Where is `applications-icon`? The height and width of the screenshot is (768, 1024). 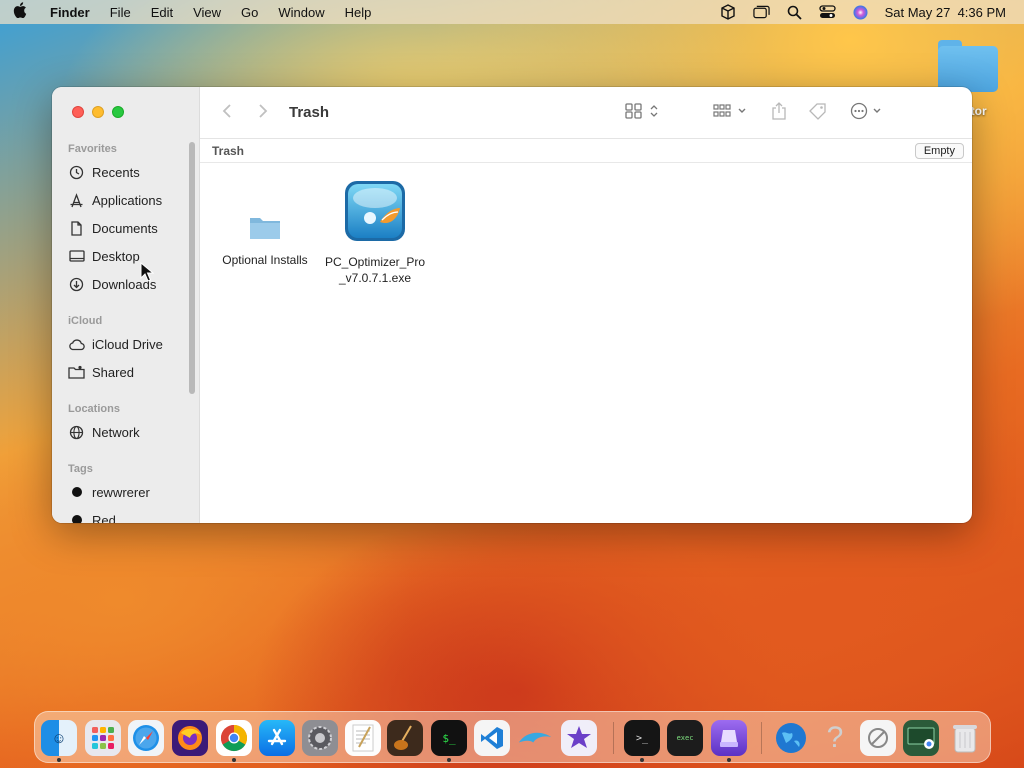 applications-icon is located at coordinates (76, 200).